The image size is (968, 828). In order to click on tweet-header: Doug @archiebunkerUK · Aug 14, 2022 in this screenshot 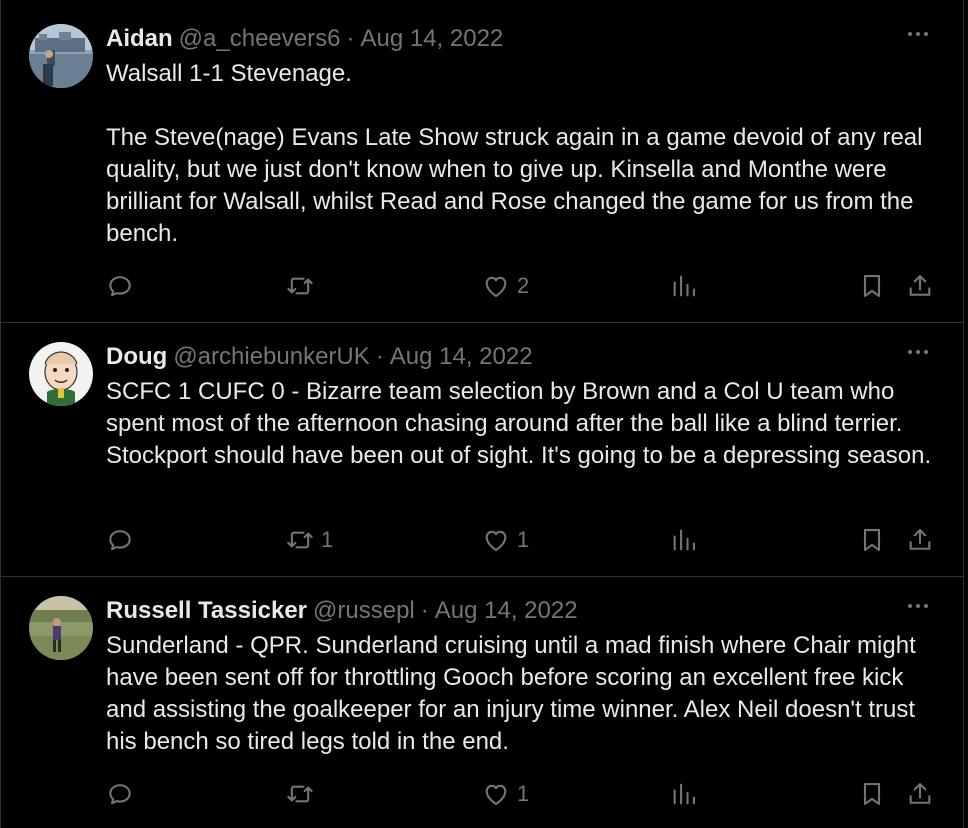, I will do `click(520, 357)`.